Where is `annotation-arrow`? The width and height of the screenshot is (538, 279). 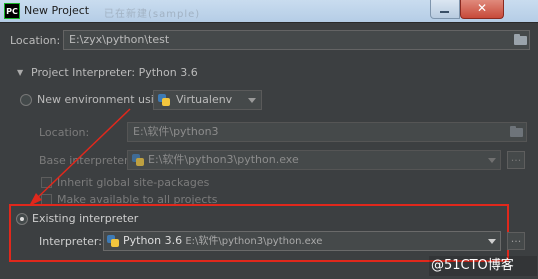 annotation-arrow is located at coordinates (80, 157).